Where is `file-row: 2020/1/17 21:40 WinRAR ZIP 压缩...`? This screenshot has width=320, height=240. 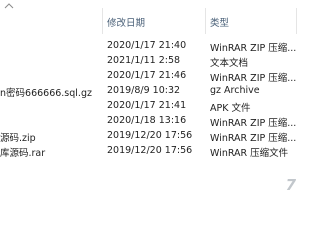 file-row: 2020/1/17 21:40 WinRAR ZIP 压缩... is located at coordinates (150, 46).